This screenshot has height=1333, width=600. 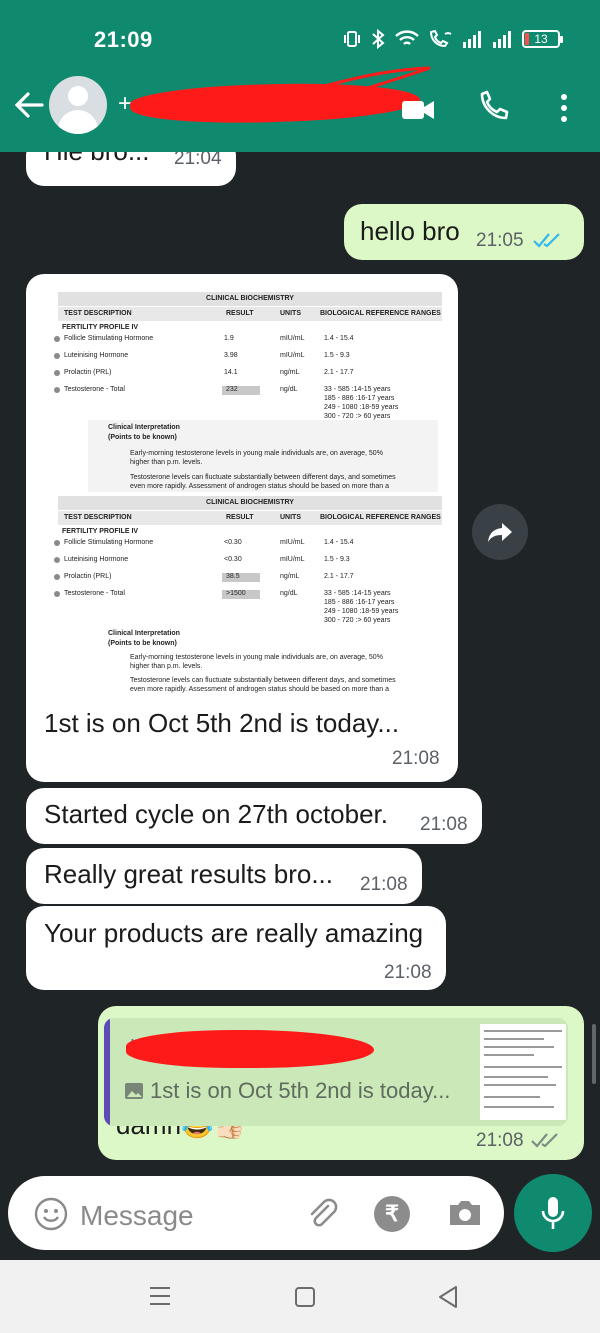 What do you see at coordinates (88, 576) in the screenshot?
I see `test-name: Prolactin (PRL)` at bounding box center [88, 576].